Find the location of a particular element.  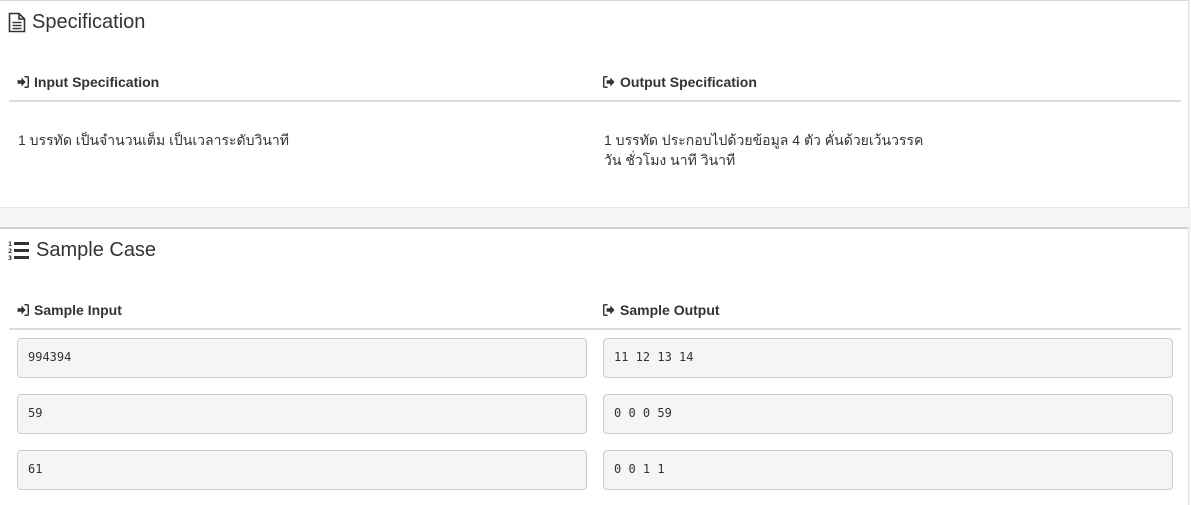

sample-input-heading: Sample Input is located at coordinates (69, 310).